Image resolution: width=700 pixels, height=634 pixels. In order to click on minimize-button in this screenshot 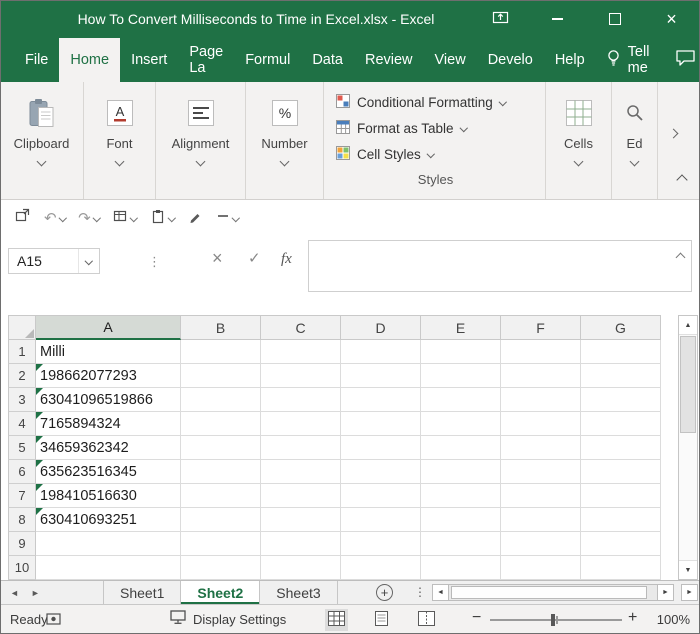, I will do `click(557, 19)`.